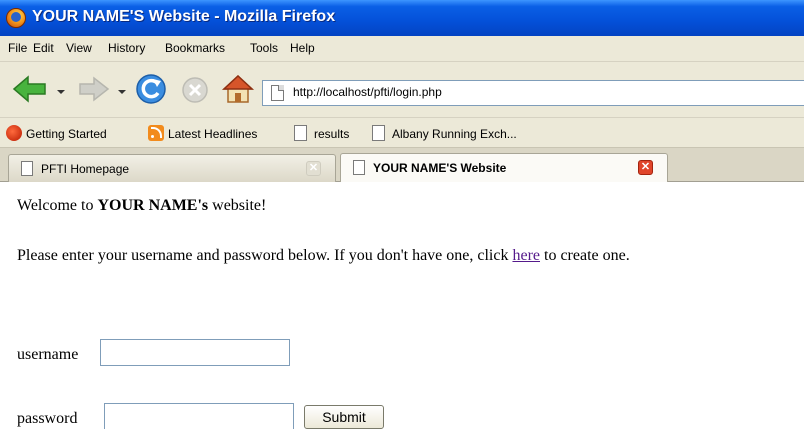 Image resolution: width=804 pixels, height=429 pixels. I want to click on forward-dropdown-icon, so click(122, 92).